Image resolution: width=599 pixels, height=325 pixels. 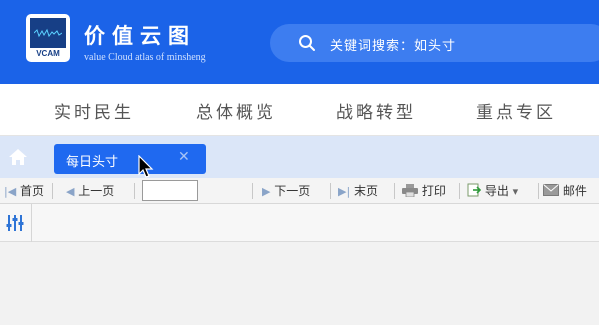 I want to click on chevron-down-icon: ▾, so click(x=515, y=191).